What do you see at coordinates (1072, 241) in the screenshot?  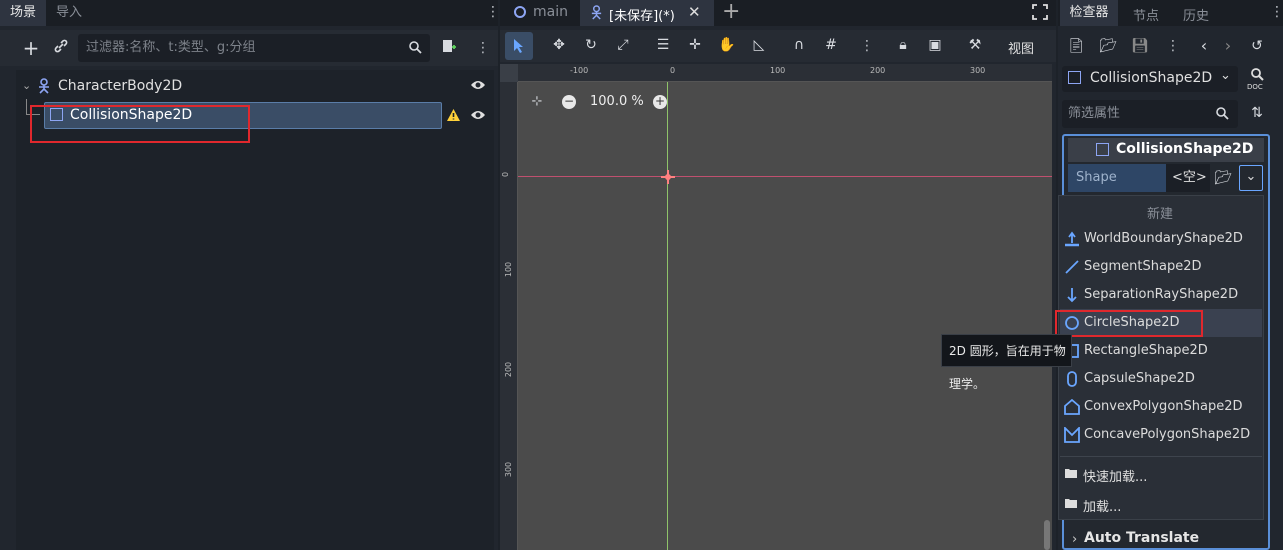 I see `world-boundary-icon` at bounding box center [1072, 241].